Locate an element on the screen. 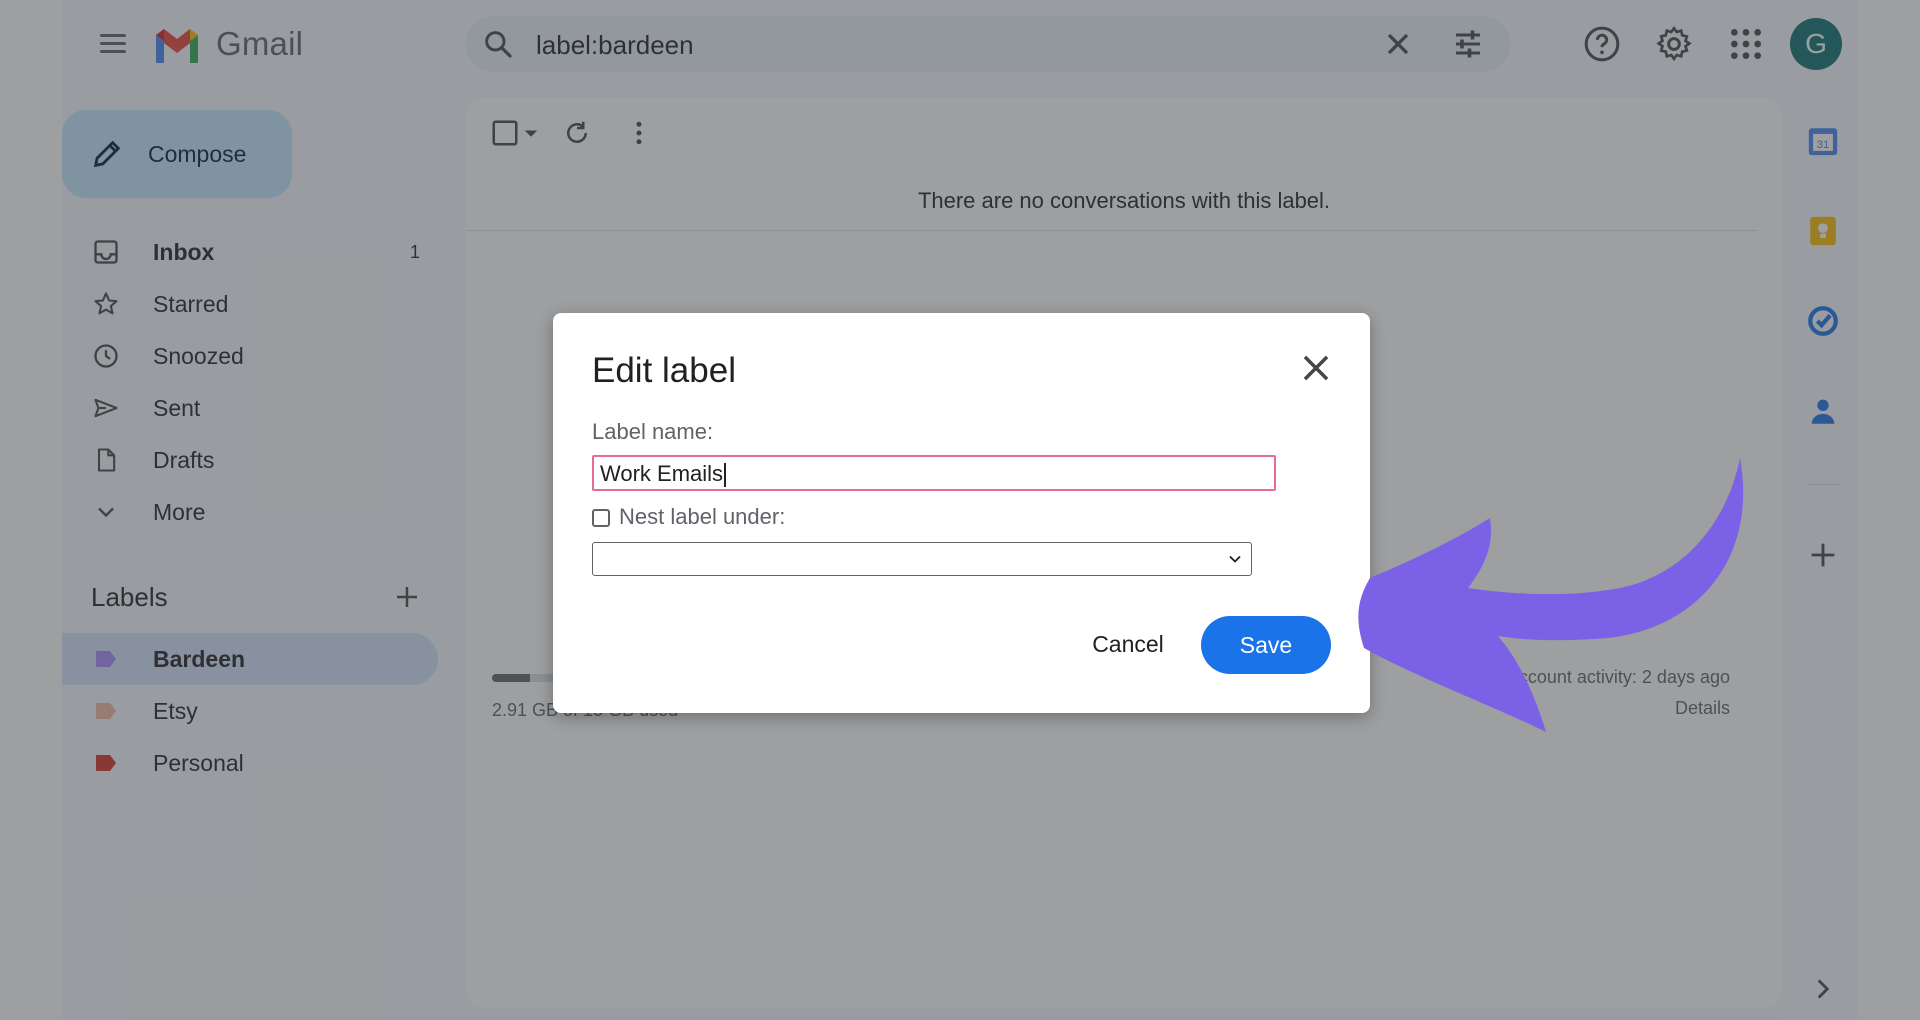 This screenshot has height=1020, width=1920. nest-label-checkbox is located at coordinates (601, 518).